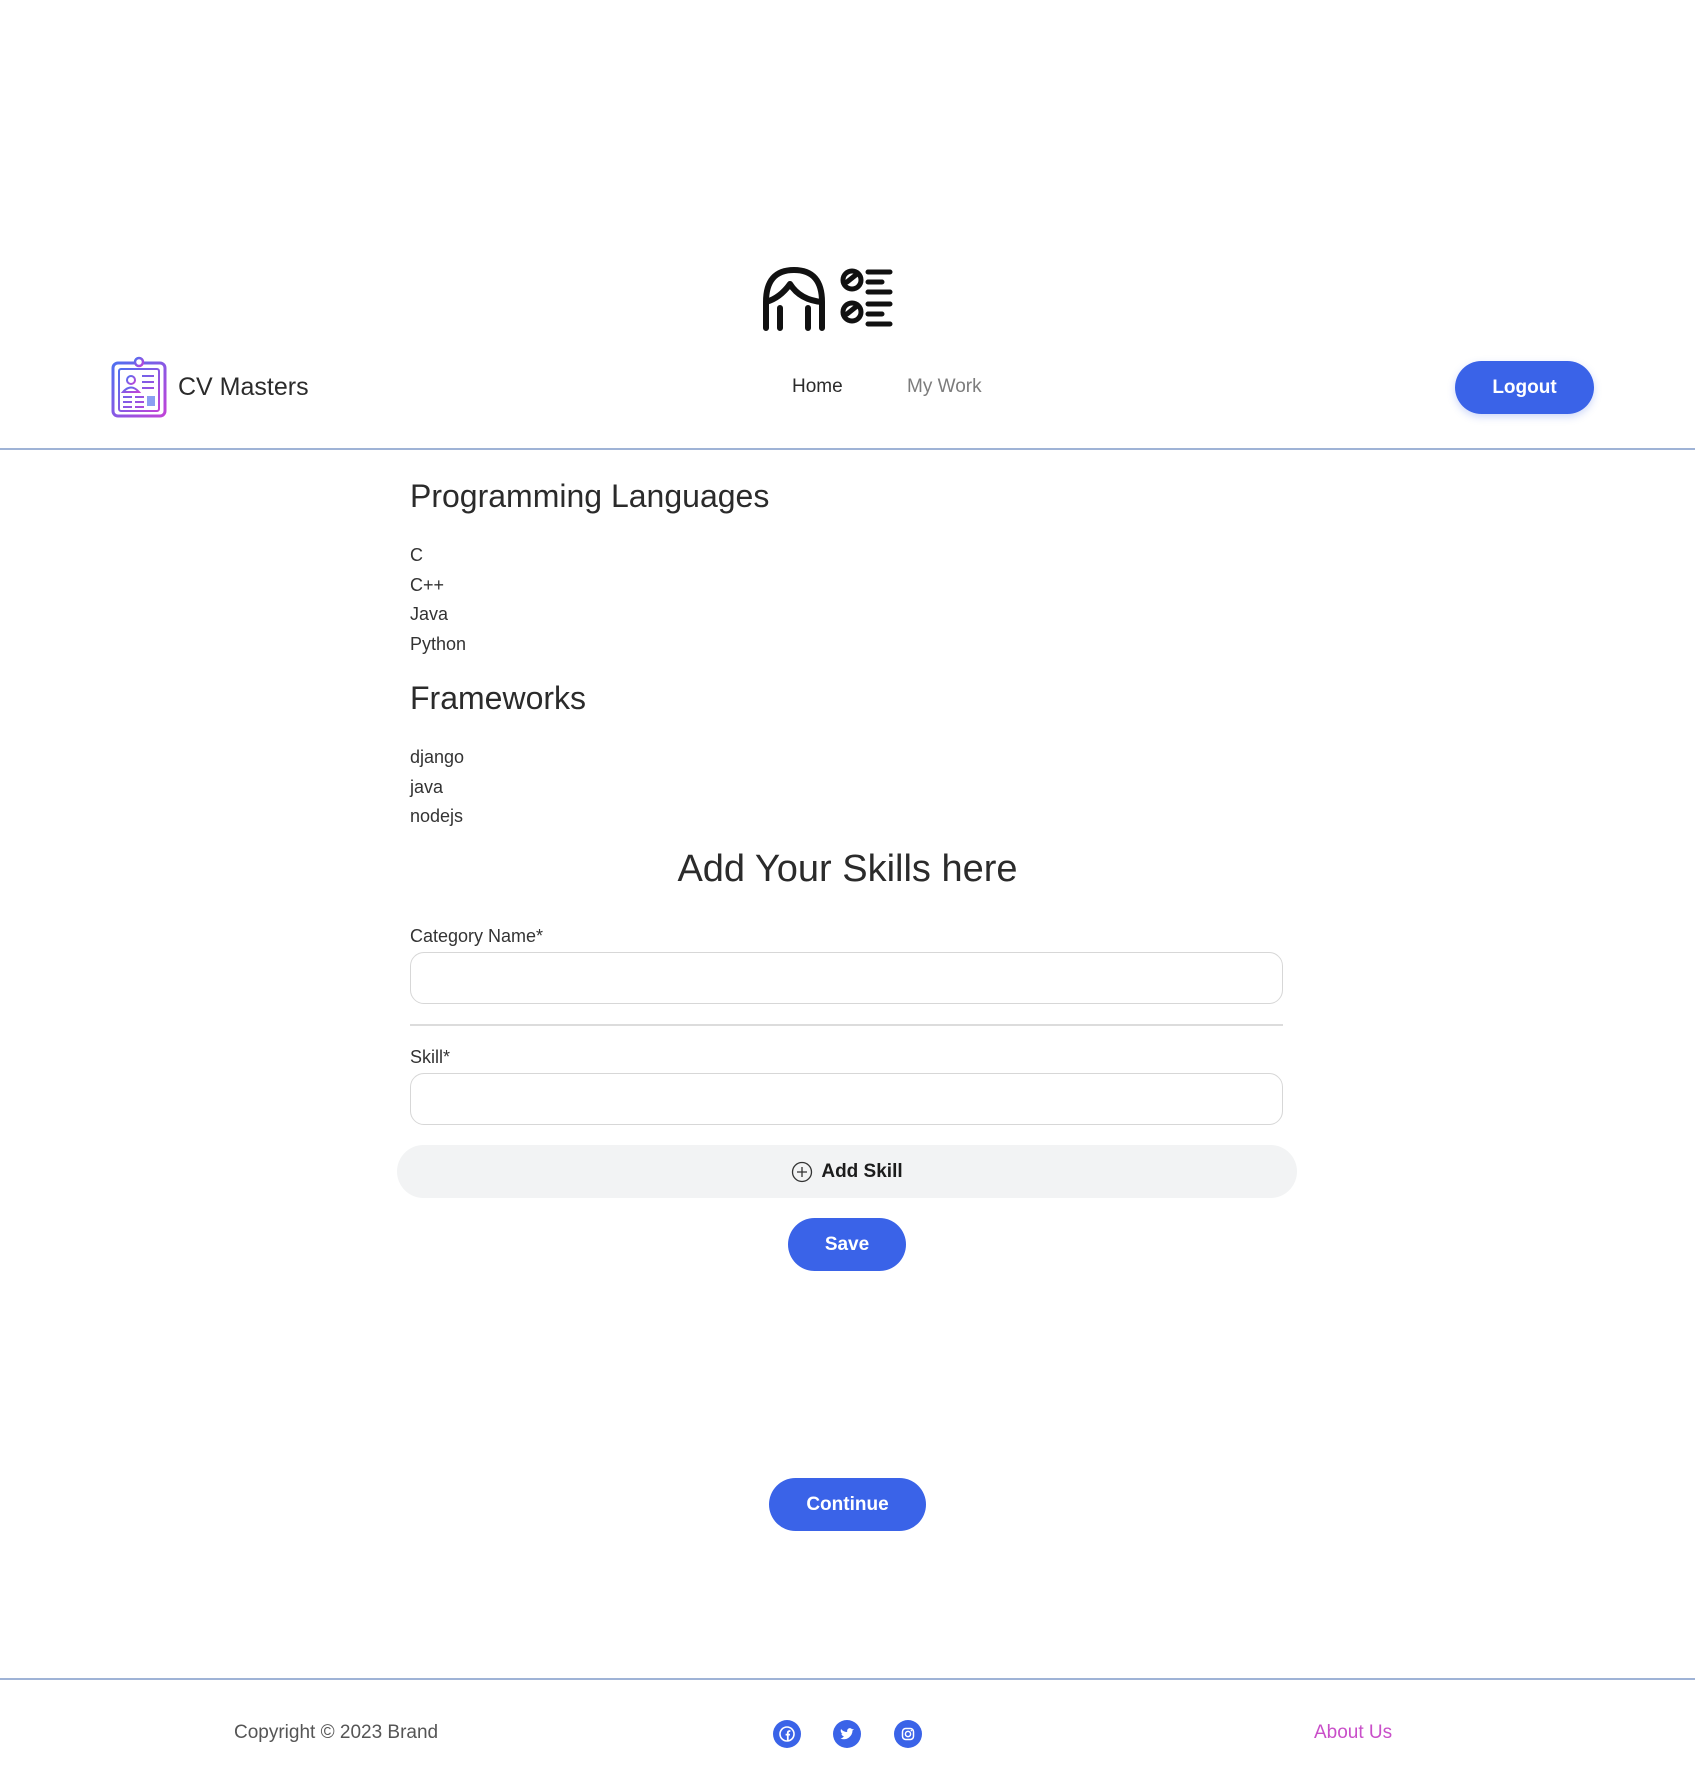 The height and width of the screenshot is (1785, 1695). I want to click on nav-home-link: Home, so click(817, 387).